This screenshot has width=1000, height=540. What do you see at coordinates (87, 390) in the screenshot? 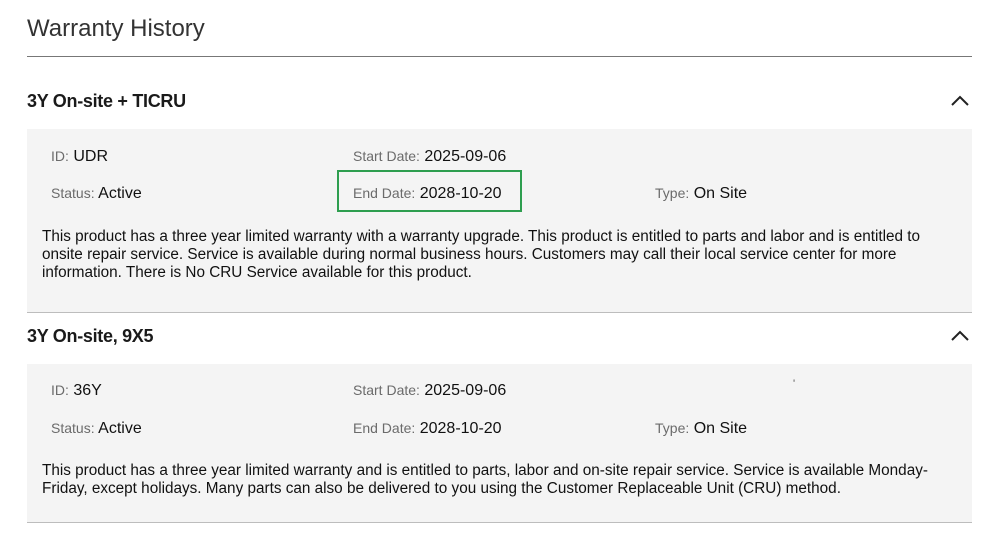
I see `id-value: 36Y` at bounding box center [87, 390].